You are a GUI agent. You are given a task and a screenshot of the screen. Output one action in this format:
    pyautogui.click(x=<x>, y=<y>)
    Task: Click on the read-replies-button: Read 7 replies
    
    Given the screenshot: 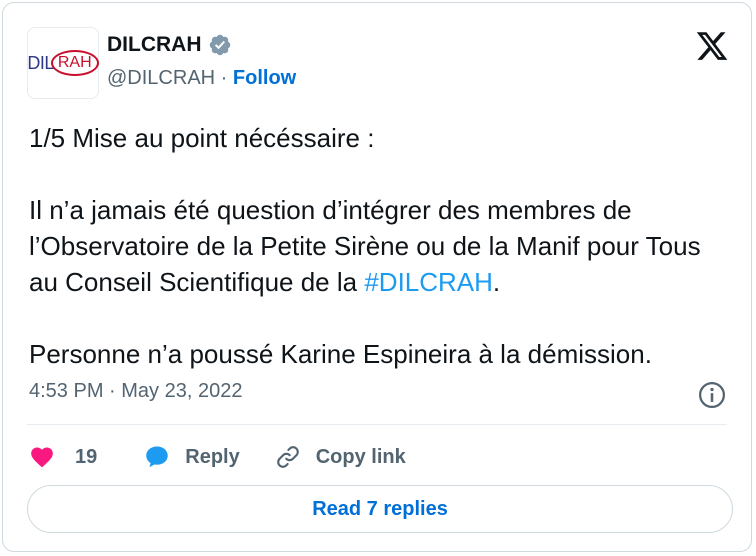 What is the action you would take?
    pyautogui.click(x=380, y=509)
    